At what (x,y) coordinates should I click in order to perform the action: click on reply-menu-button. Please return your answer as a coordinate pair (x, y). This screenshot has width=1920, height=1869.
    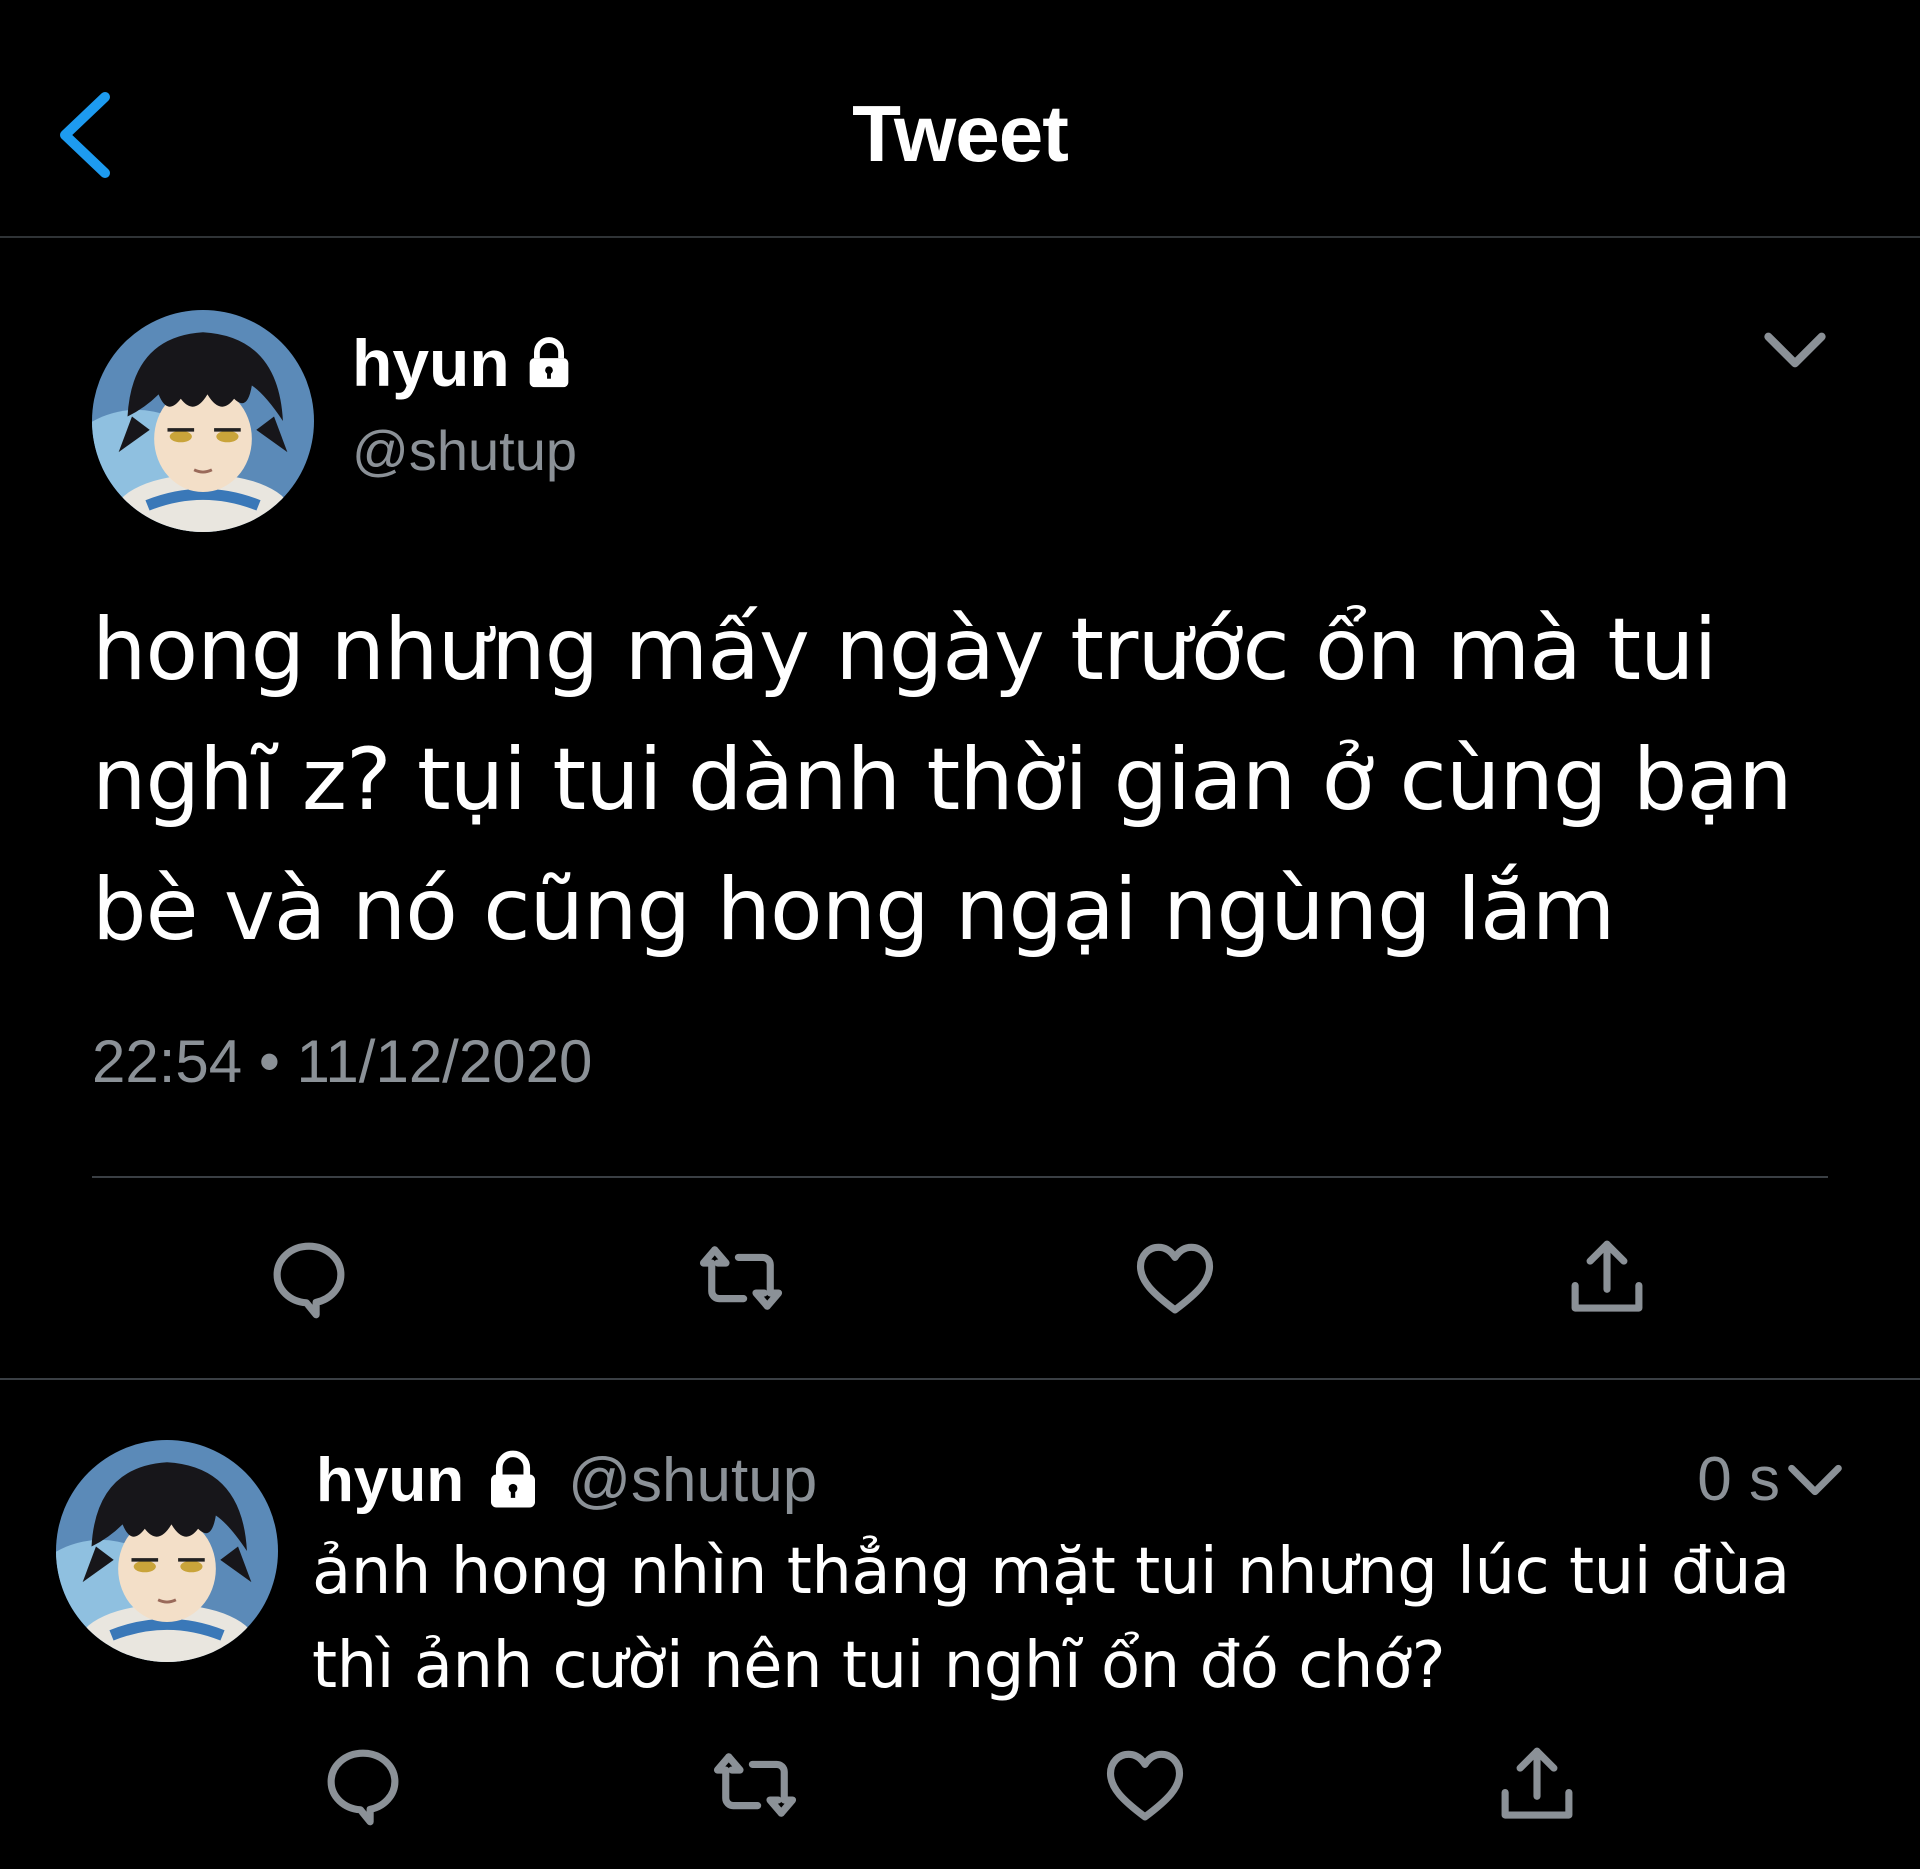
    Looking at the image, I should click on (1815, 1480).